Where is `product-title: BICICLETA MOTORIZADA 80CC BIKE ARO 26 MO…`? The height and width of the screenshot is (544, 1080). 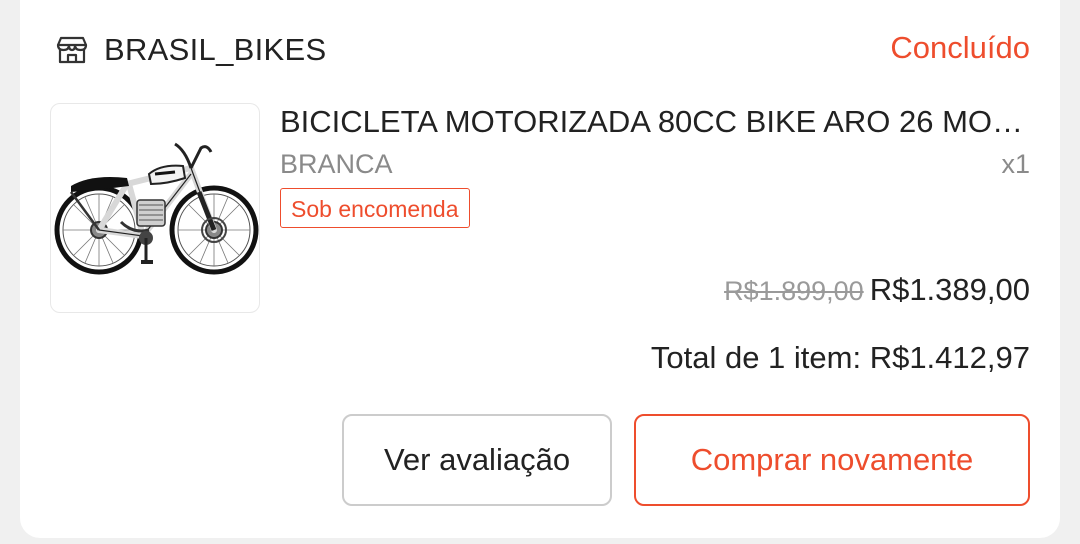 product-title: BICICLETA MOTORIZADA 80CC BIKE ARO 26 MO… is located at coordinates (655, 122).